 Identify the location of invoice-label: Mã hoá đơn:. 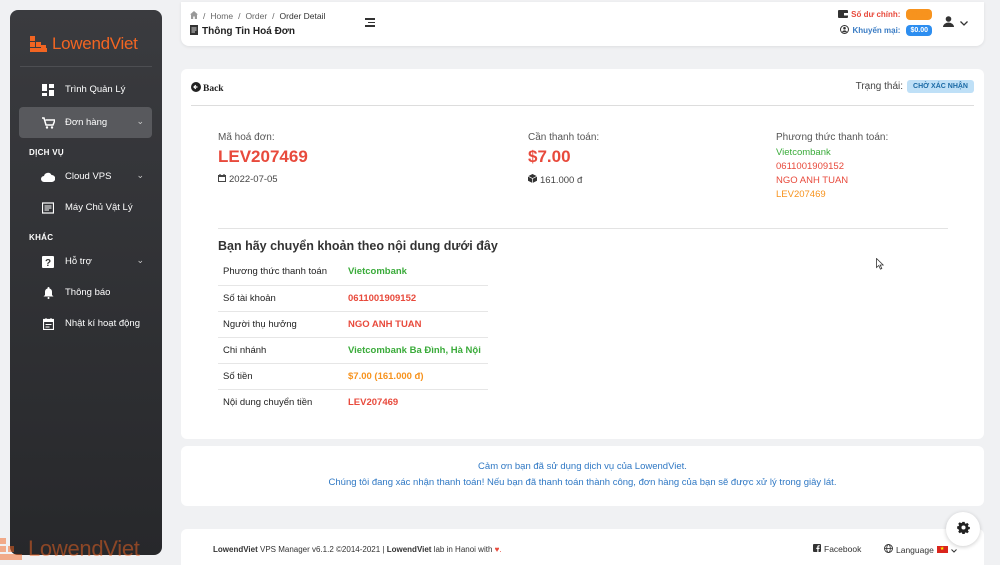
(246, 137).